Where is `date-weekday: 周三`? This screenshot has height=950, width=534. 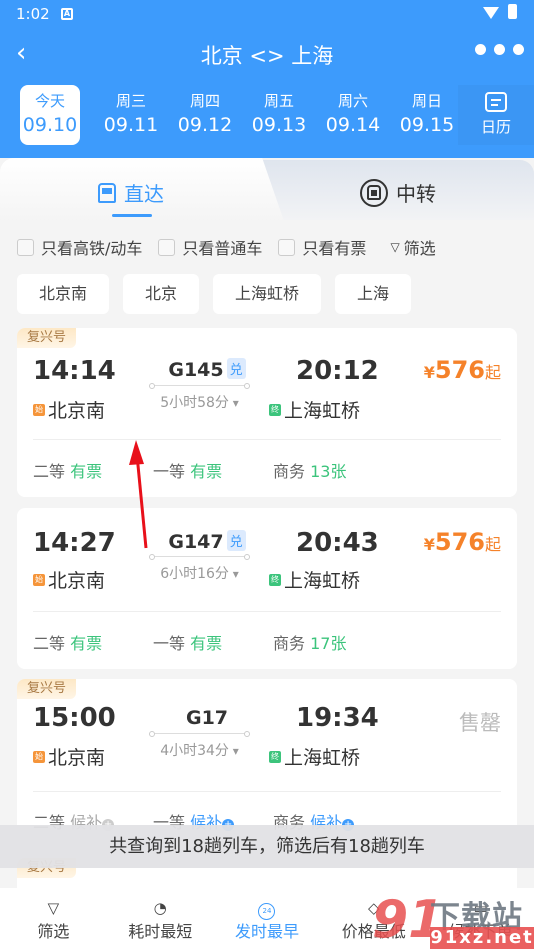 date-weekday: 周三 is located at coordinates (130, 101).